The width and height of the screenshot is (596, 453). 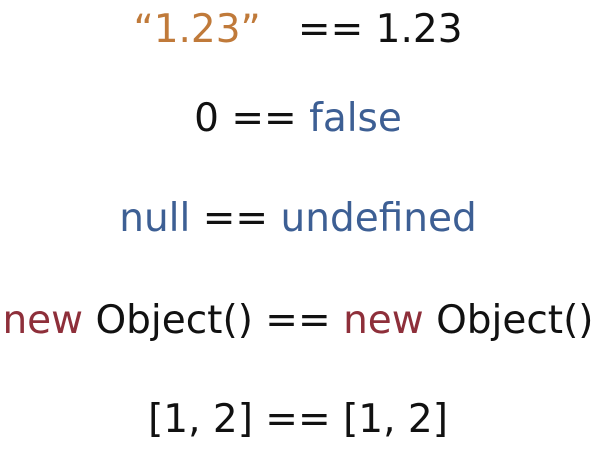 I want to click on comparison-string-vs-number: “1.23” == 1.23, so click(x=298, y=30).